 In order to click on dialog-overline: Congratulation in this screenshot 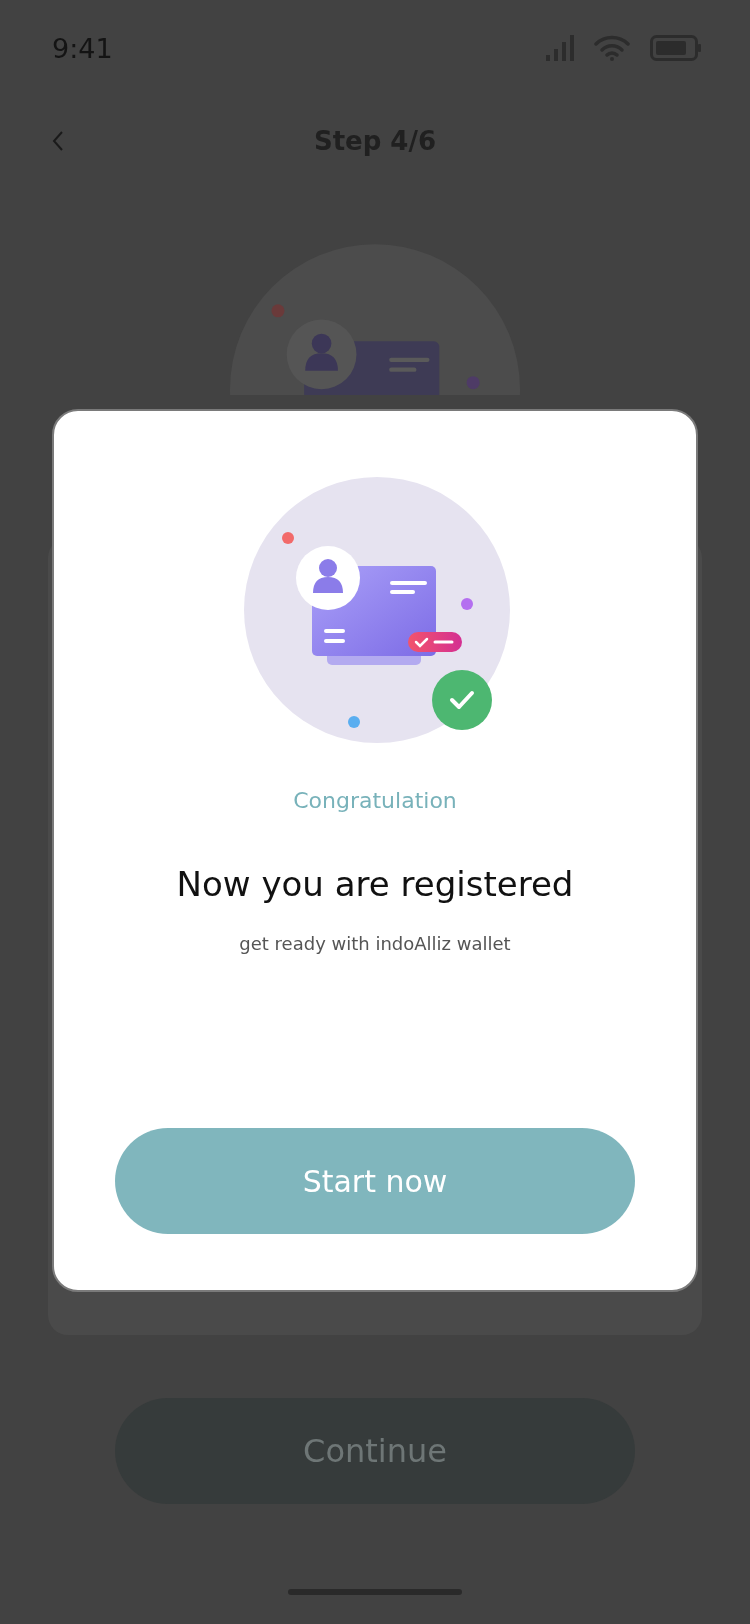, I will do `click(375, 801)`.